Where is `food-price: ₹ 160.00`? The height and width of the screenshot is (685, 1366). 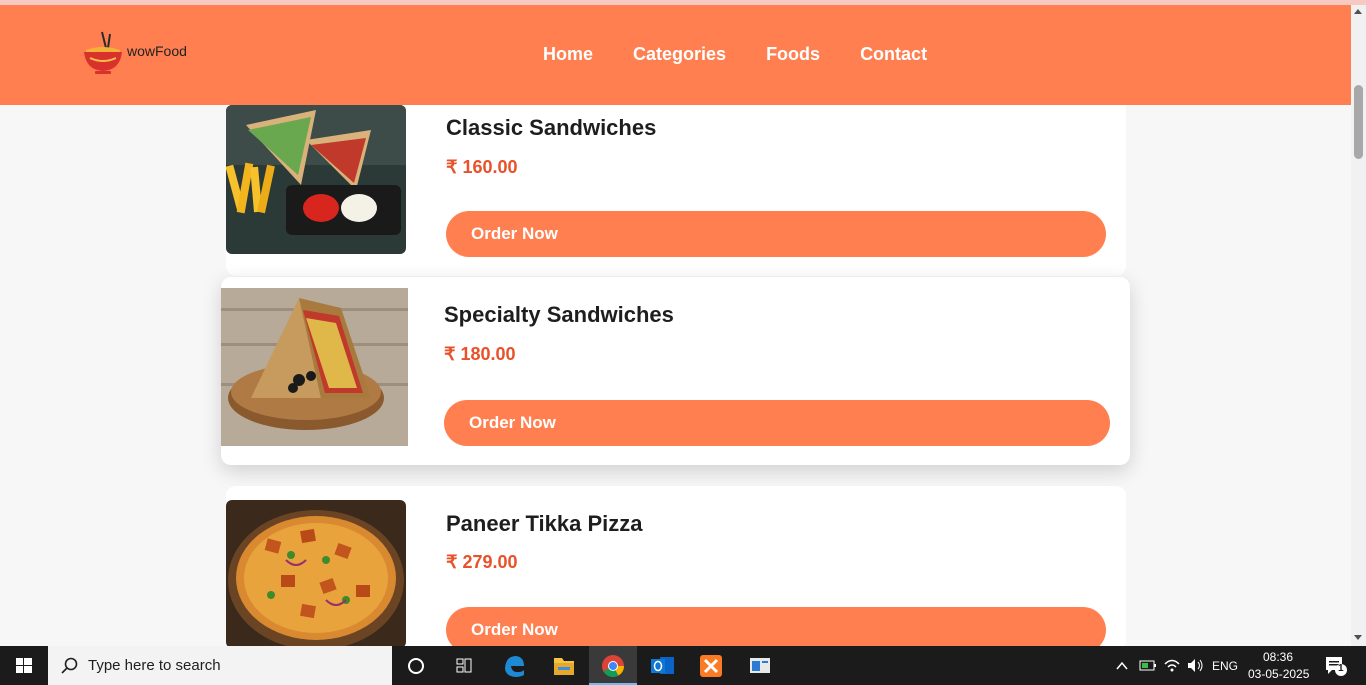
food-price: ₹ 160.00 is located at coordinates (482, 167).